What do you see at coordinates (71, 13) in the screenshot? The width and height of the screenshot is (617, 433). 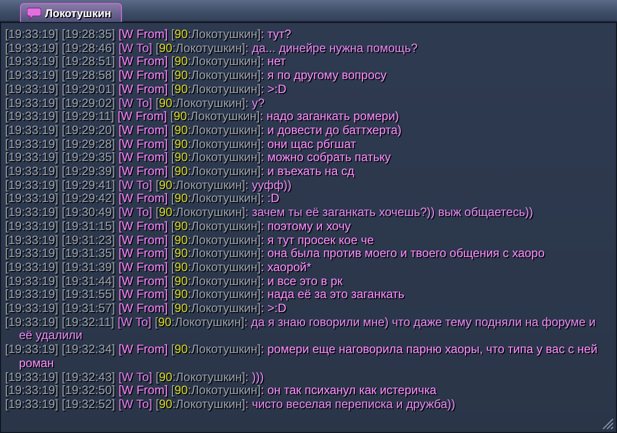 I see `chat-tab: Локотушкин` at bounding box center [71, 13].